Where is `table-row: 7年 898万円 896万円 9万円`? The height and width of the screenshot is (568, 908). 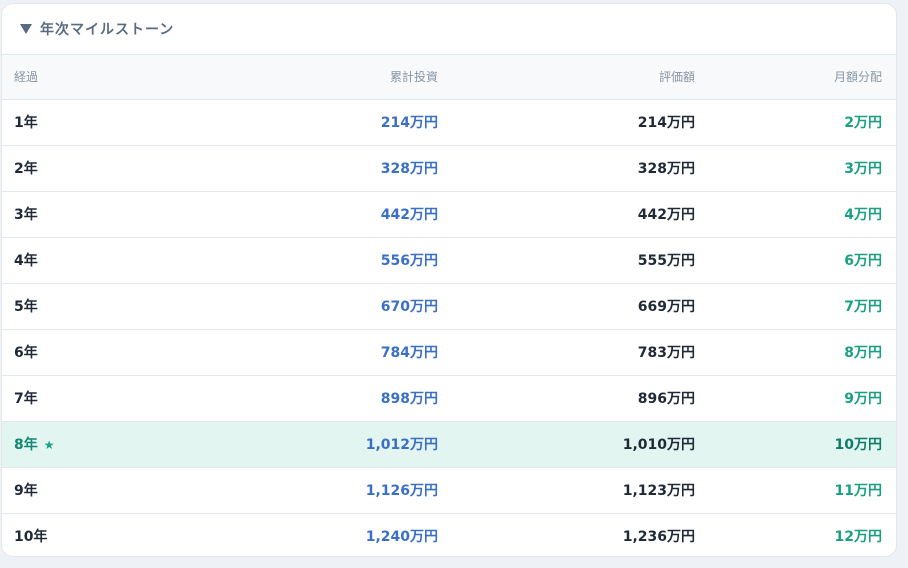 table-row: 7年 898万円 896万円 9万円 is located at coordinates (449, 398).